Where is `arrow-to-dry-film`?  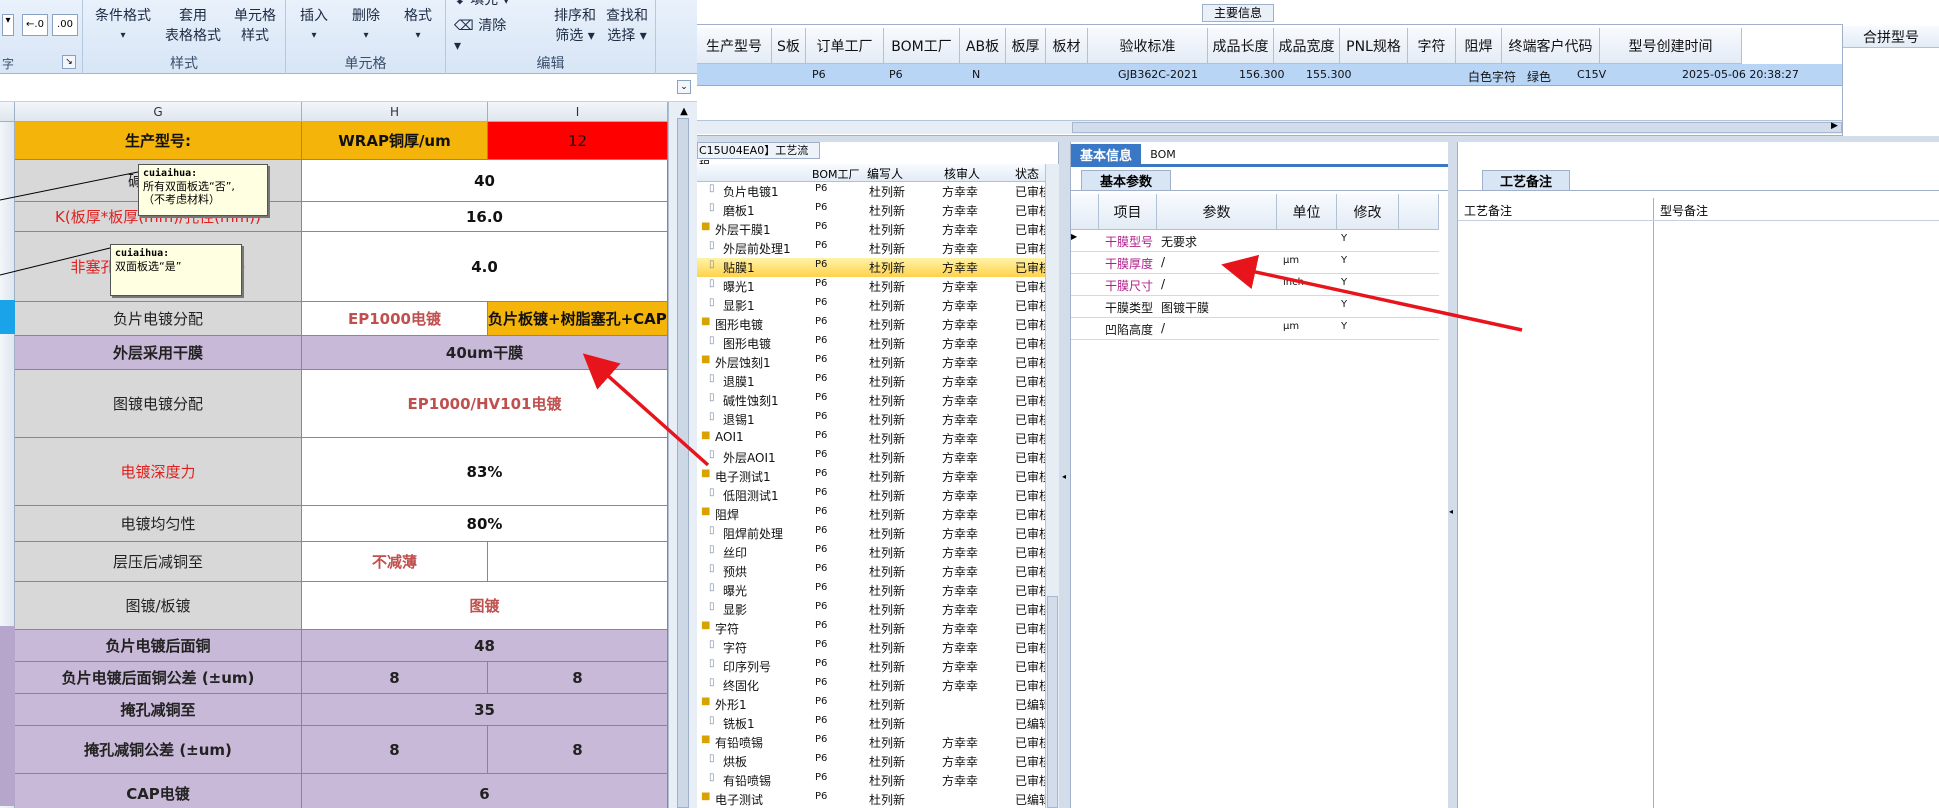
arrow-to-dry-film is located at coordinates (646, 410).